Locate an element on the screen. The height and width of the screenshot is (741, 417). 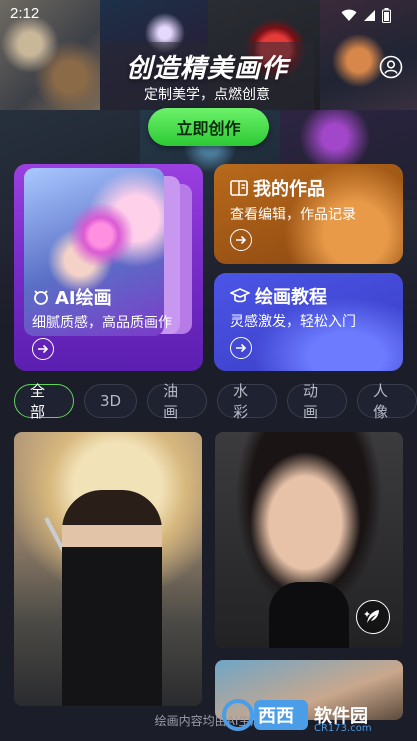
svg-text: CR173.com is located at coordinates (343, 728).